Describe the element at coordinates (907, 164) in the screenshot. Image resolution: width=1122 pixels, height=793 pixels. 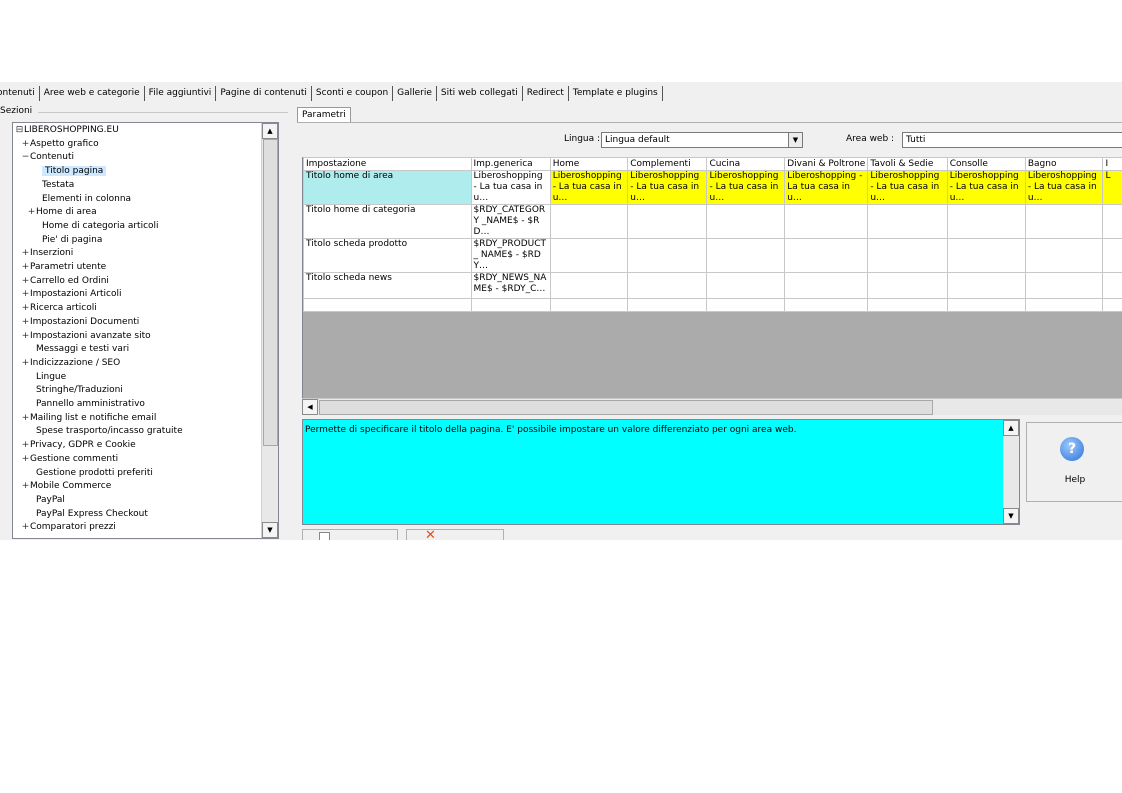
I see `column-header: Tavoli & Sedie` at that location.